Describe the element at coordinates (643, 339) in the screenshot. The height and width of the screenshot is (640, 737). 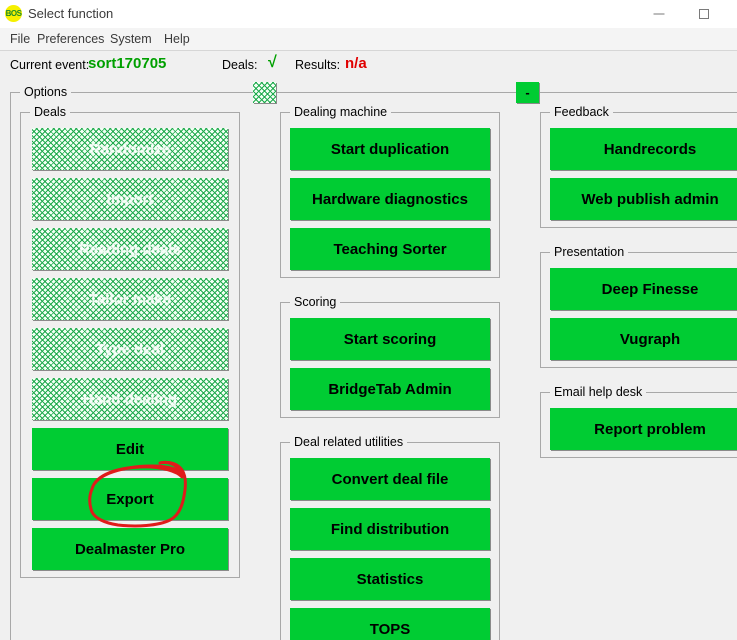
I see `vugraph-button: Vugraph` at that location.